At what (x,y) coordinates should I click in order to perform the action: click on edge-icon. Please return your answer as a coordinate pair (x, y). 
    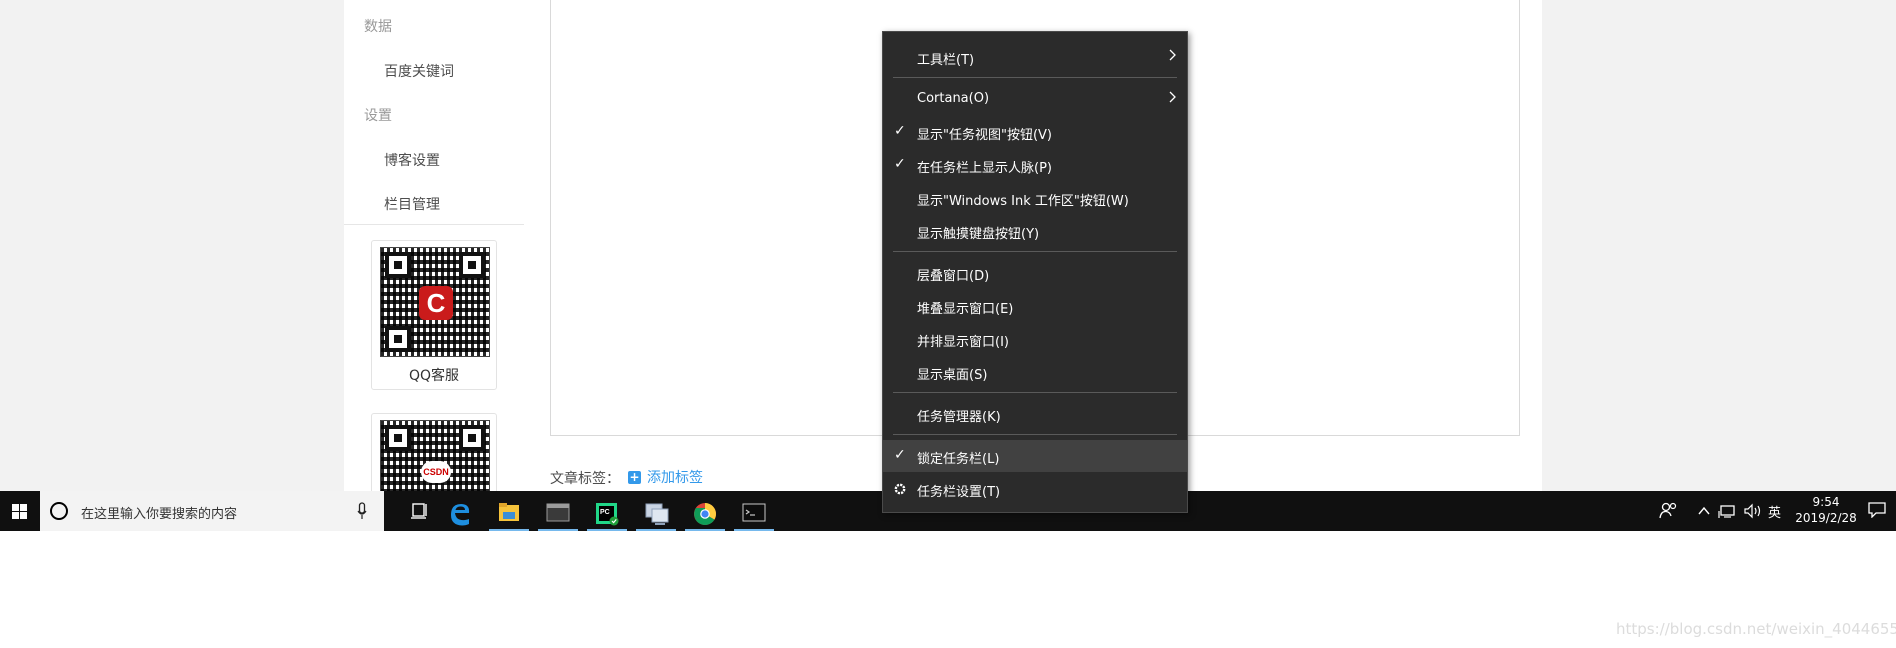
    Looking at the image, I should click on (460, 515).